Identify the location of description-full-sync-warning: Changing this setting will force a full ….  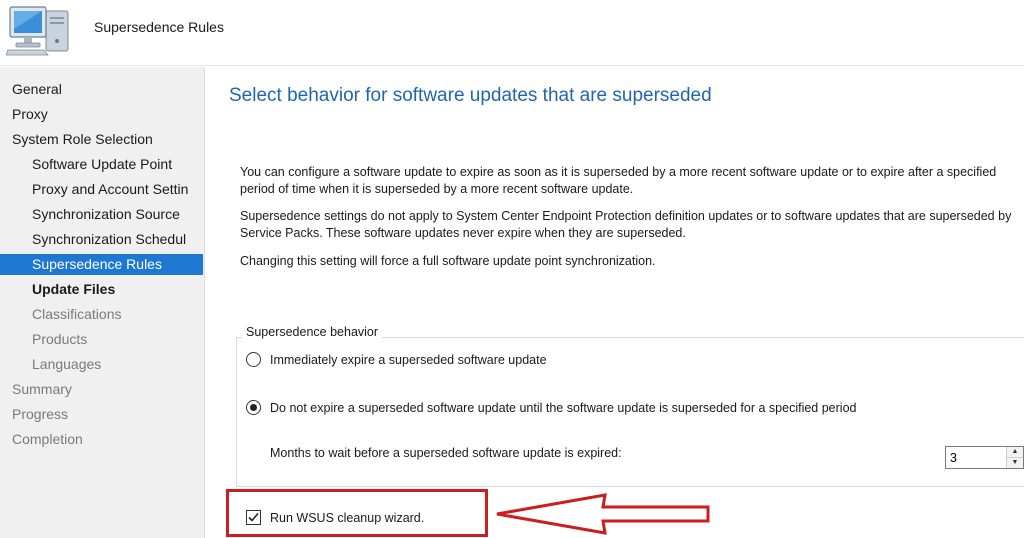
(448, 261).